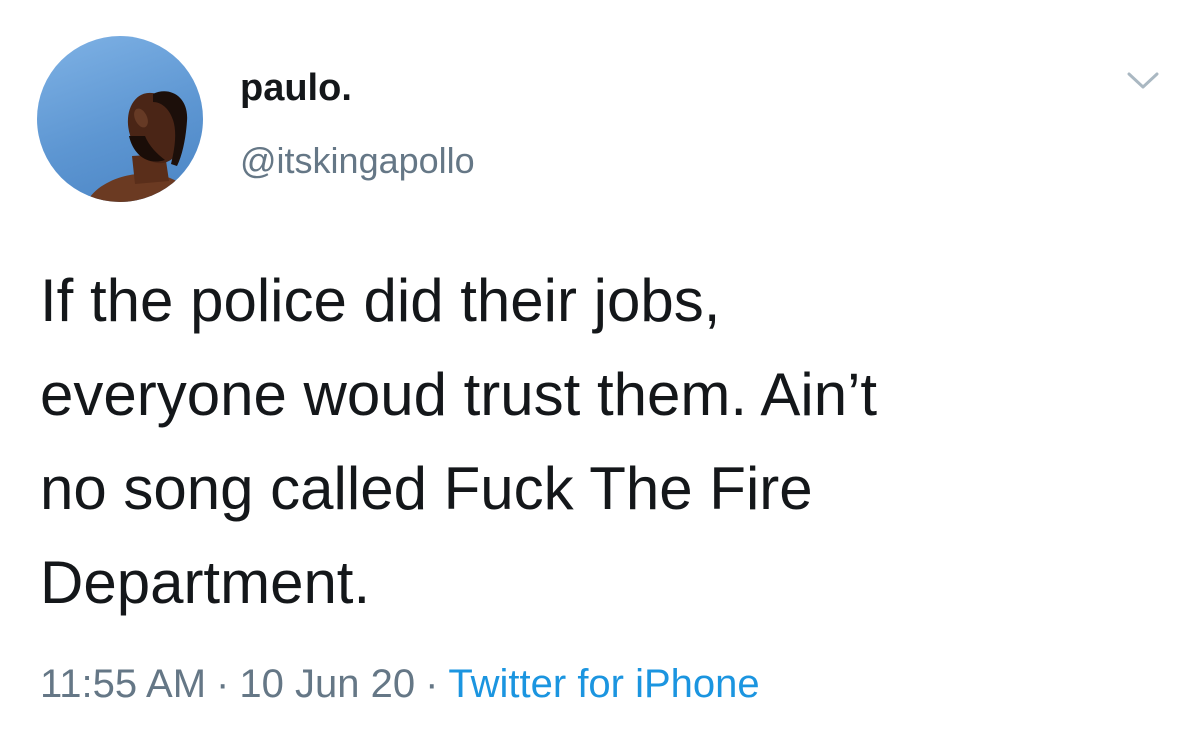  I want to click on author-display-name: paulo., so click(296, 88).